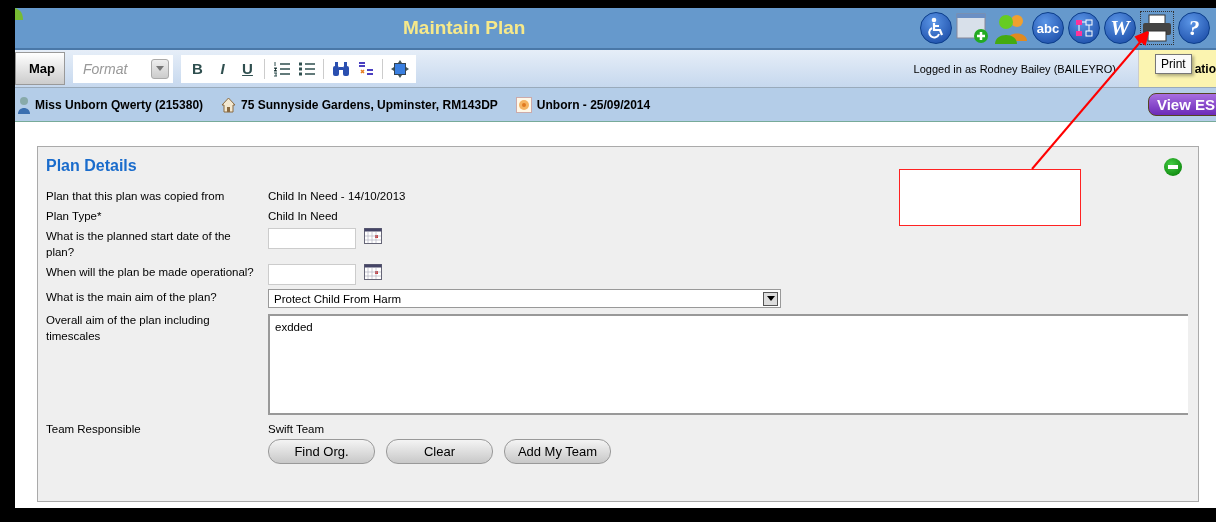 Image resolution: width=1216 pixels, height=522 pixels. I want to click on field-value: Swift Team, so click(297, 429).